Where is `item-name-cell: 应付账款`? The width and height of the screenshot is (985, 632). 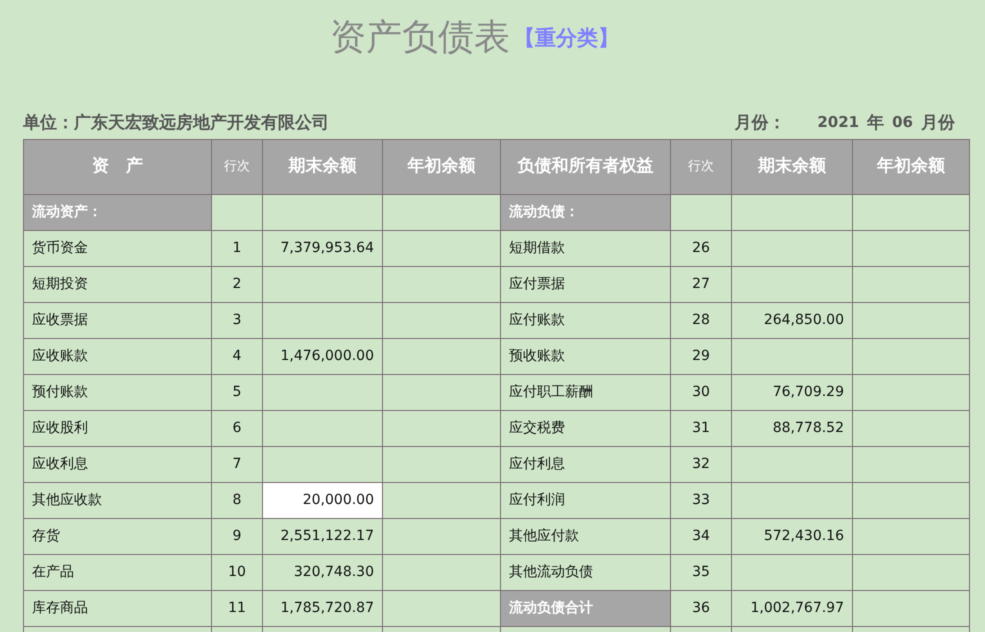
item-name-cell: 应付账款 is located at coordinates (585, 320).